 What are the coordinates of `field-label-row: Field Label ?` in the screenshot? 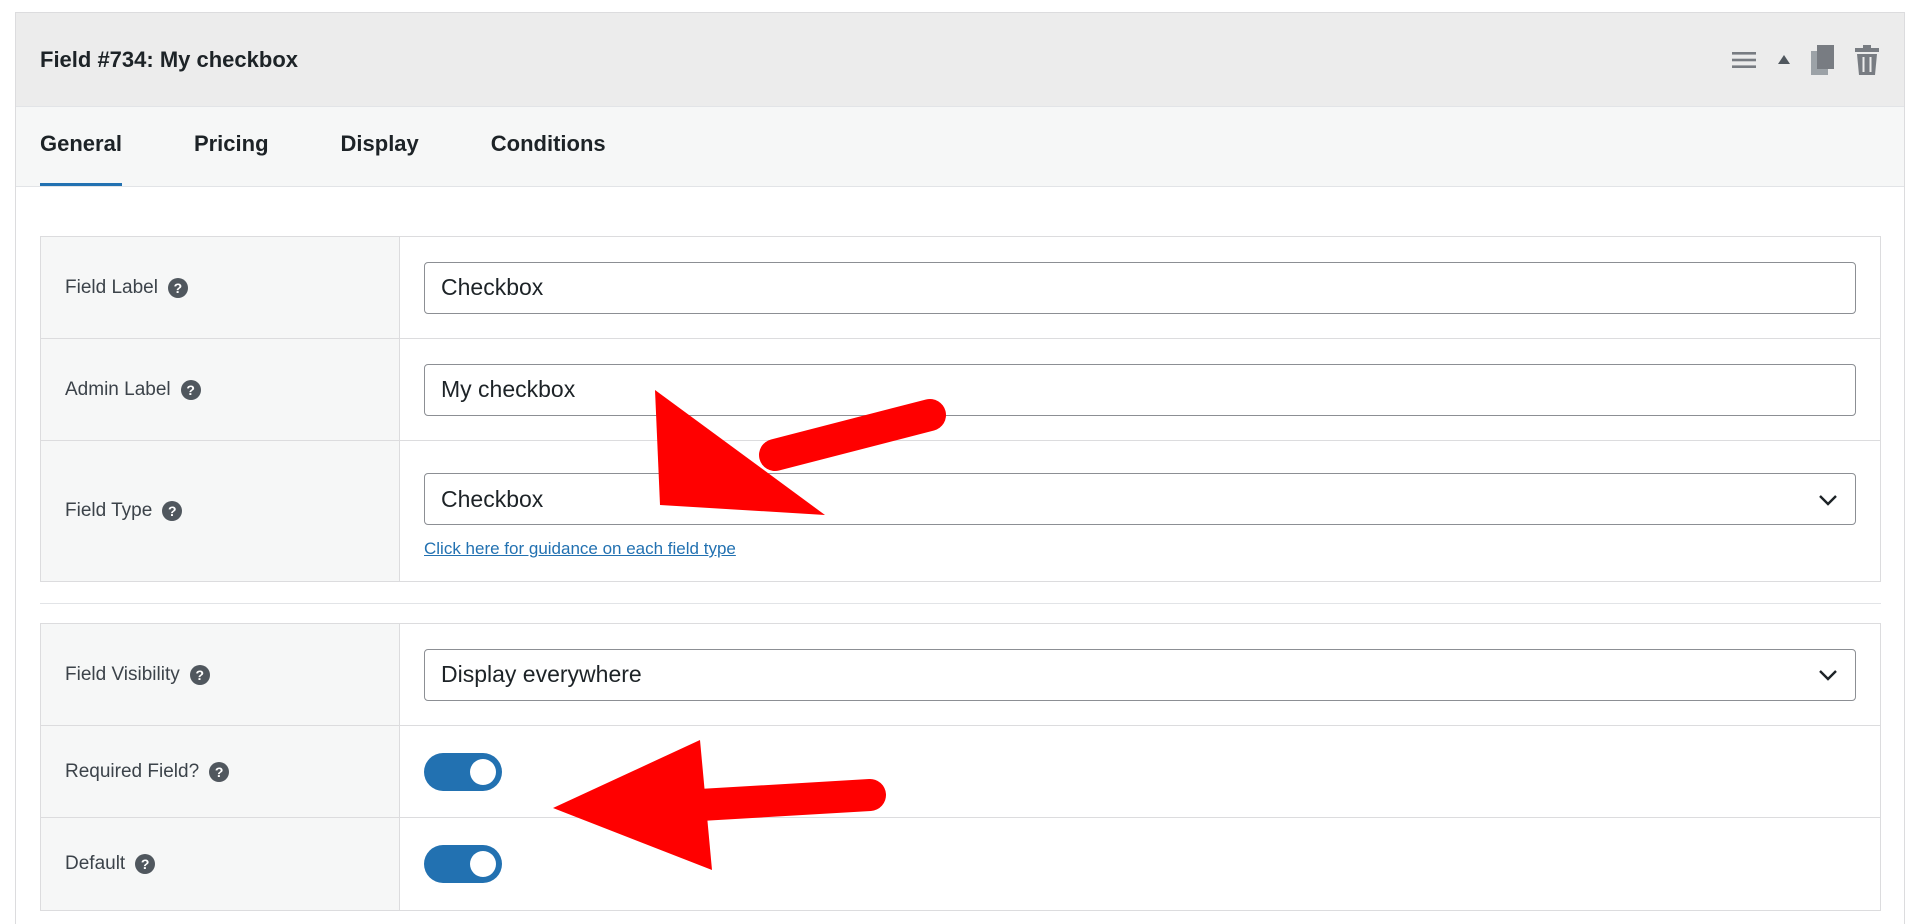 It's located at (960, 288).